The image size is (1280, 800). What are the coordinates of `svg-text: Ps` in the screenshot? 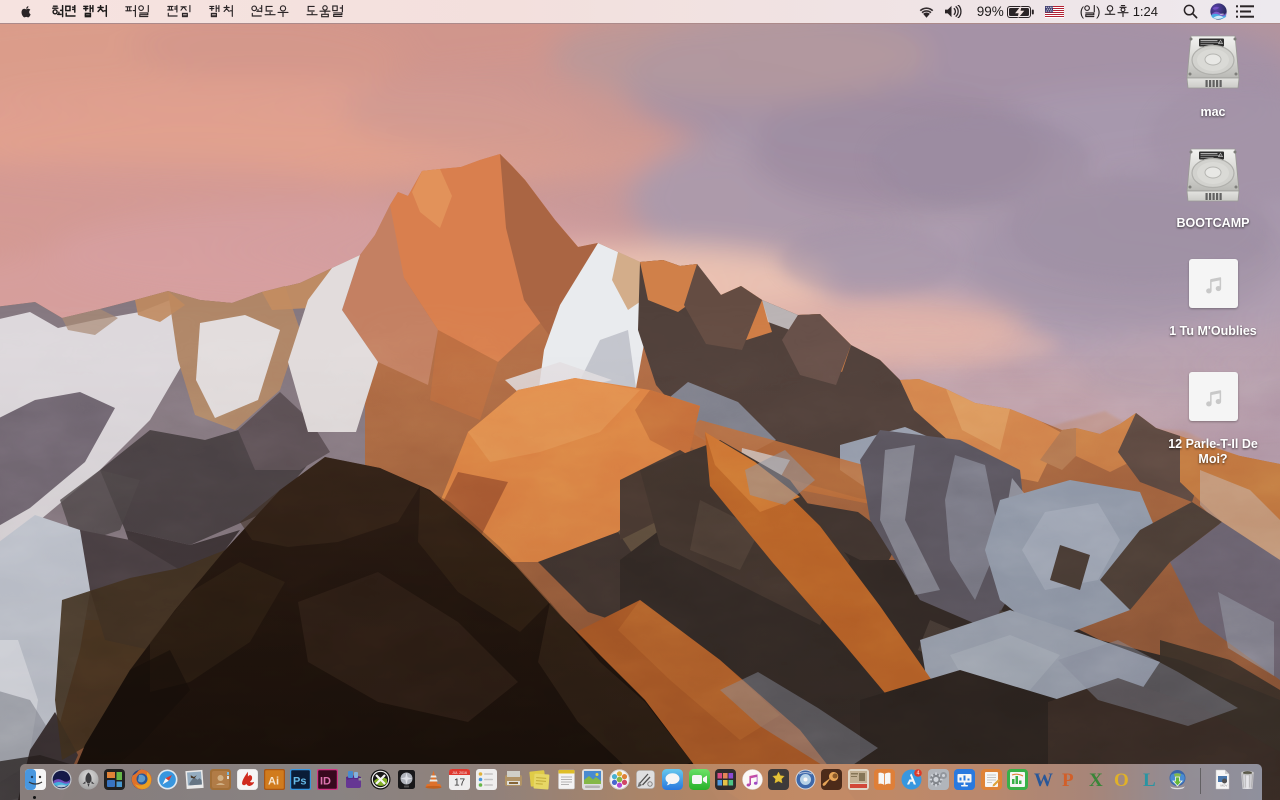 It's located at (299, 781).